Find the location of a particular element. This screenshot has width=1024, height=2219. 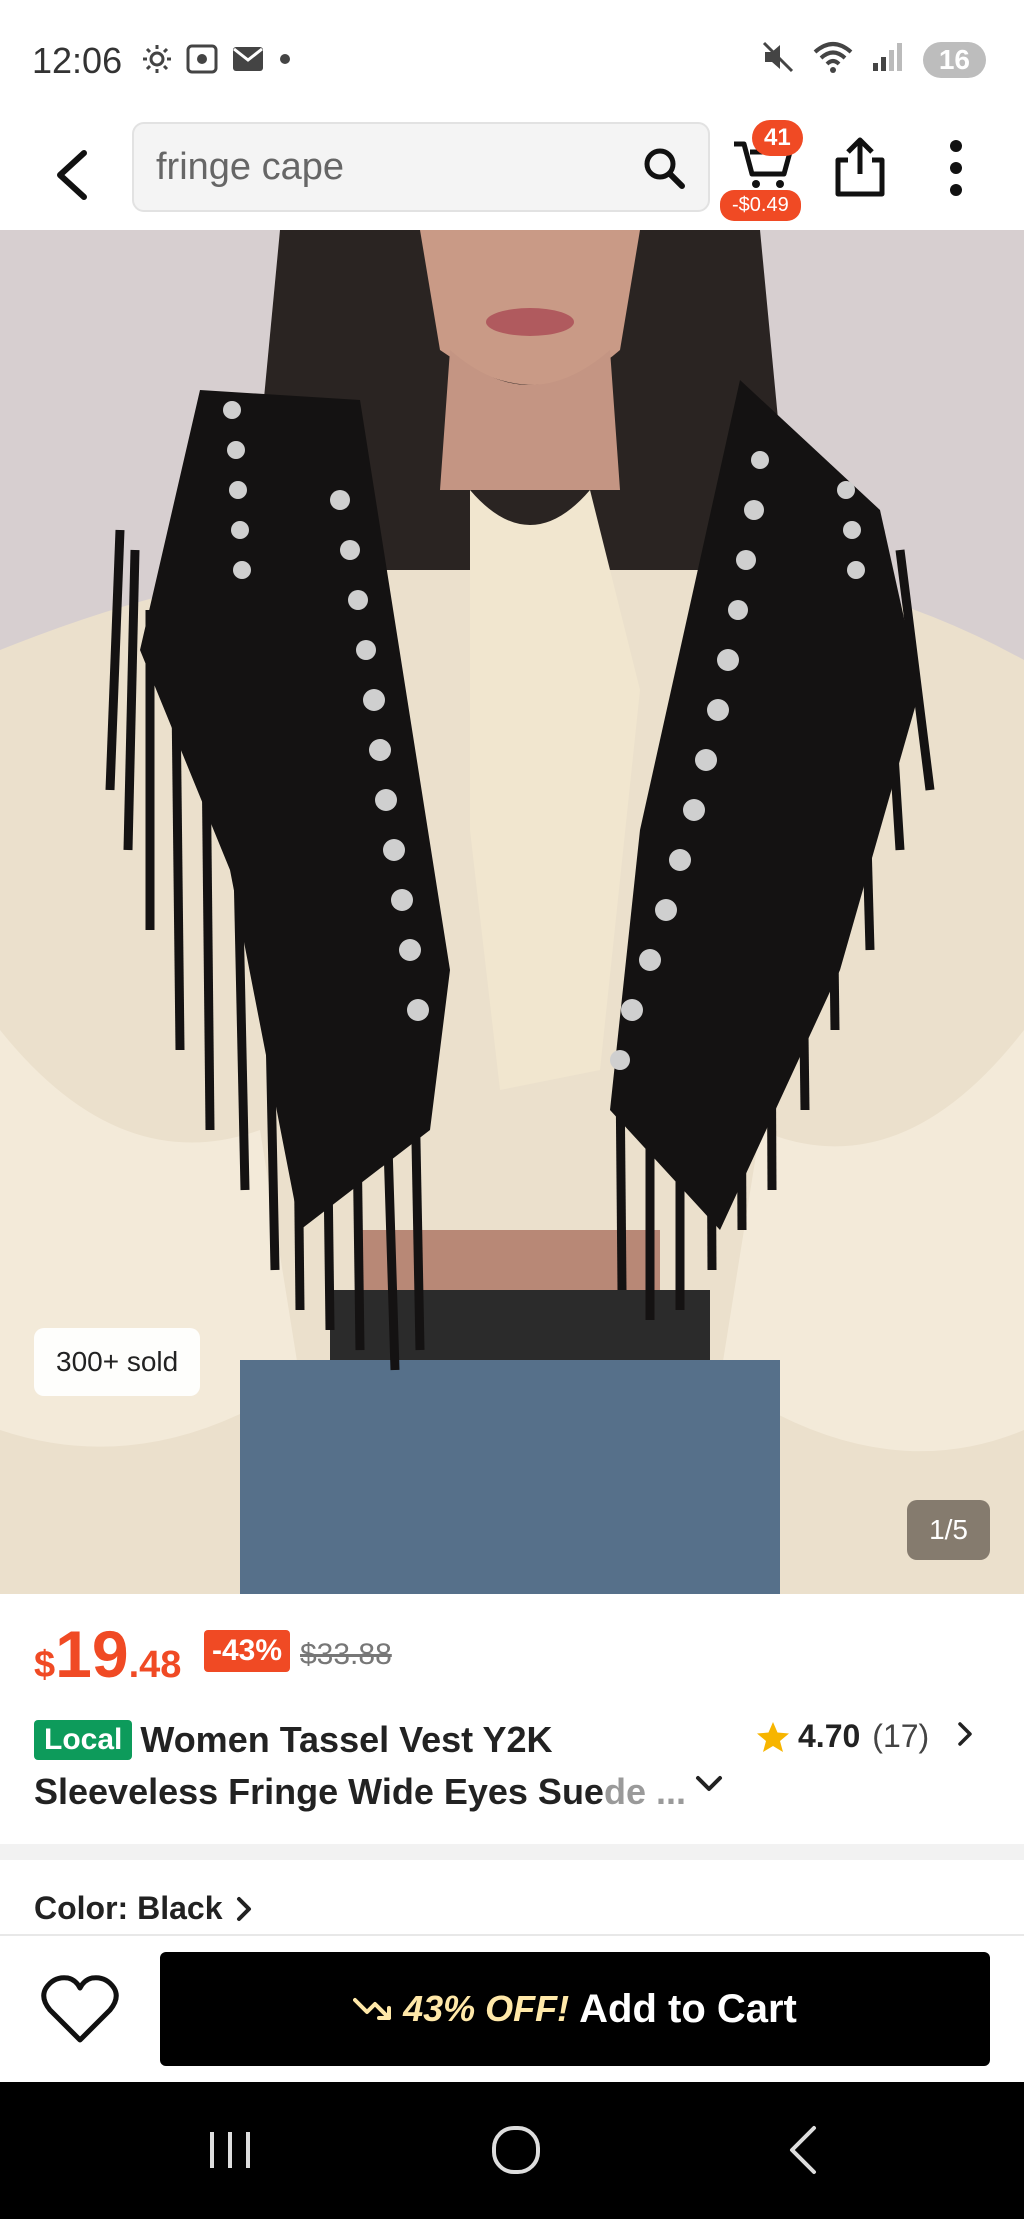

system-nav-bar is located at coordinates (512, 2150).